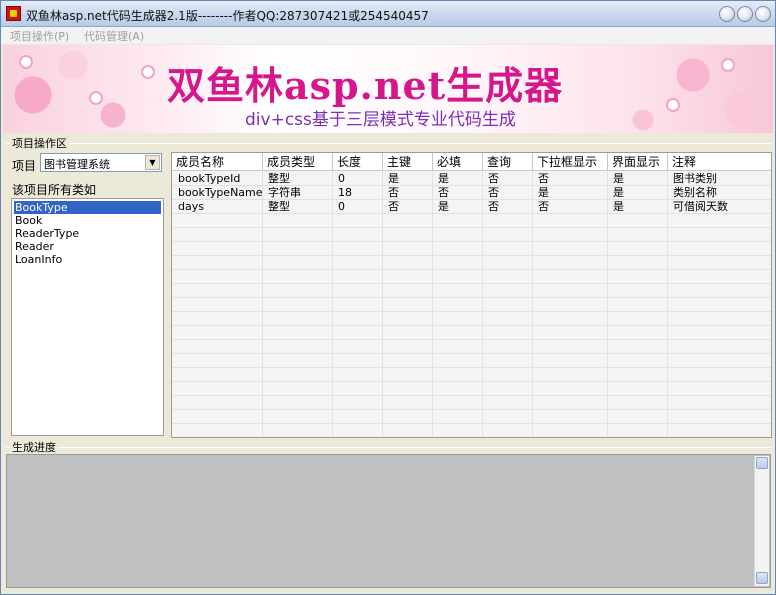 This screenshot has height=595, width=776. I want to click on banner-title: 双鱼林asp.net生成器, so click(365, 85).